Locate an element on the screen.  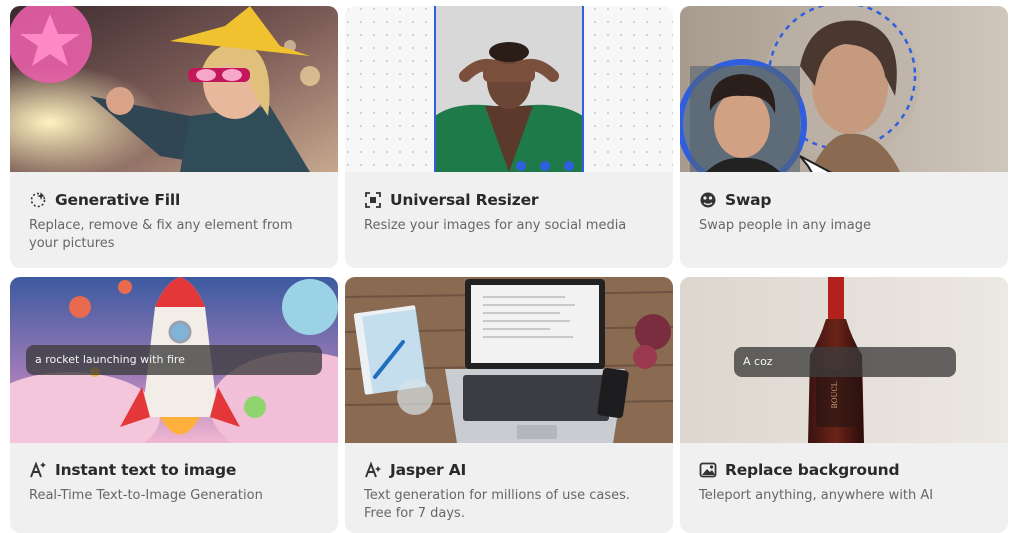
card-title: Generative Fill is located at coordinates (118, 200).